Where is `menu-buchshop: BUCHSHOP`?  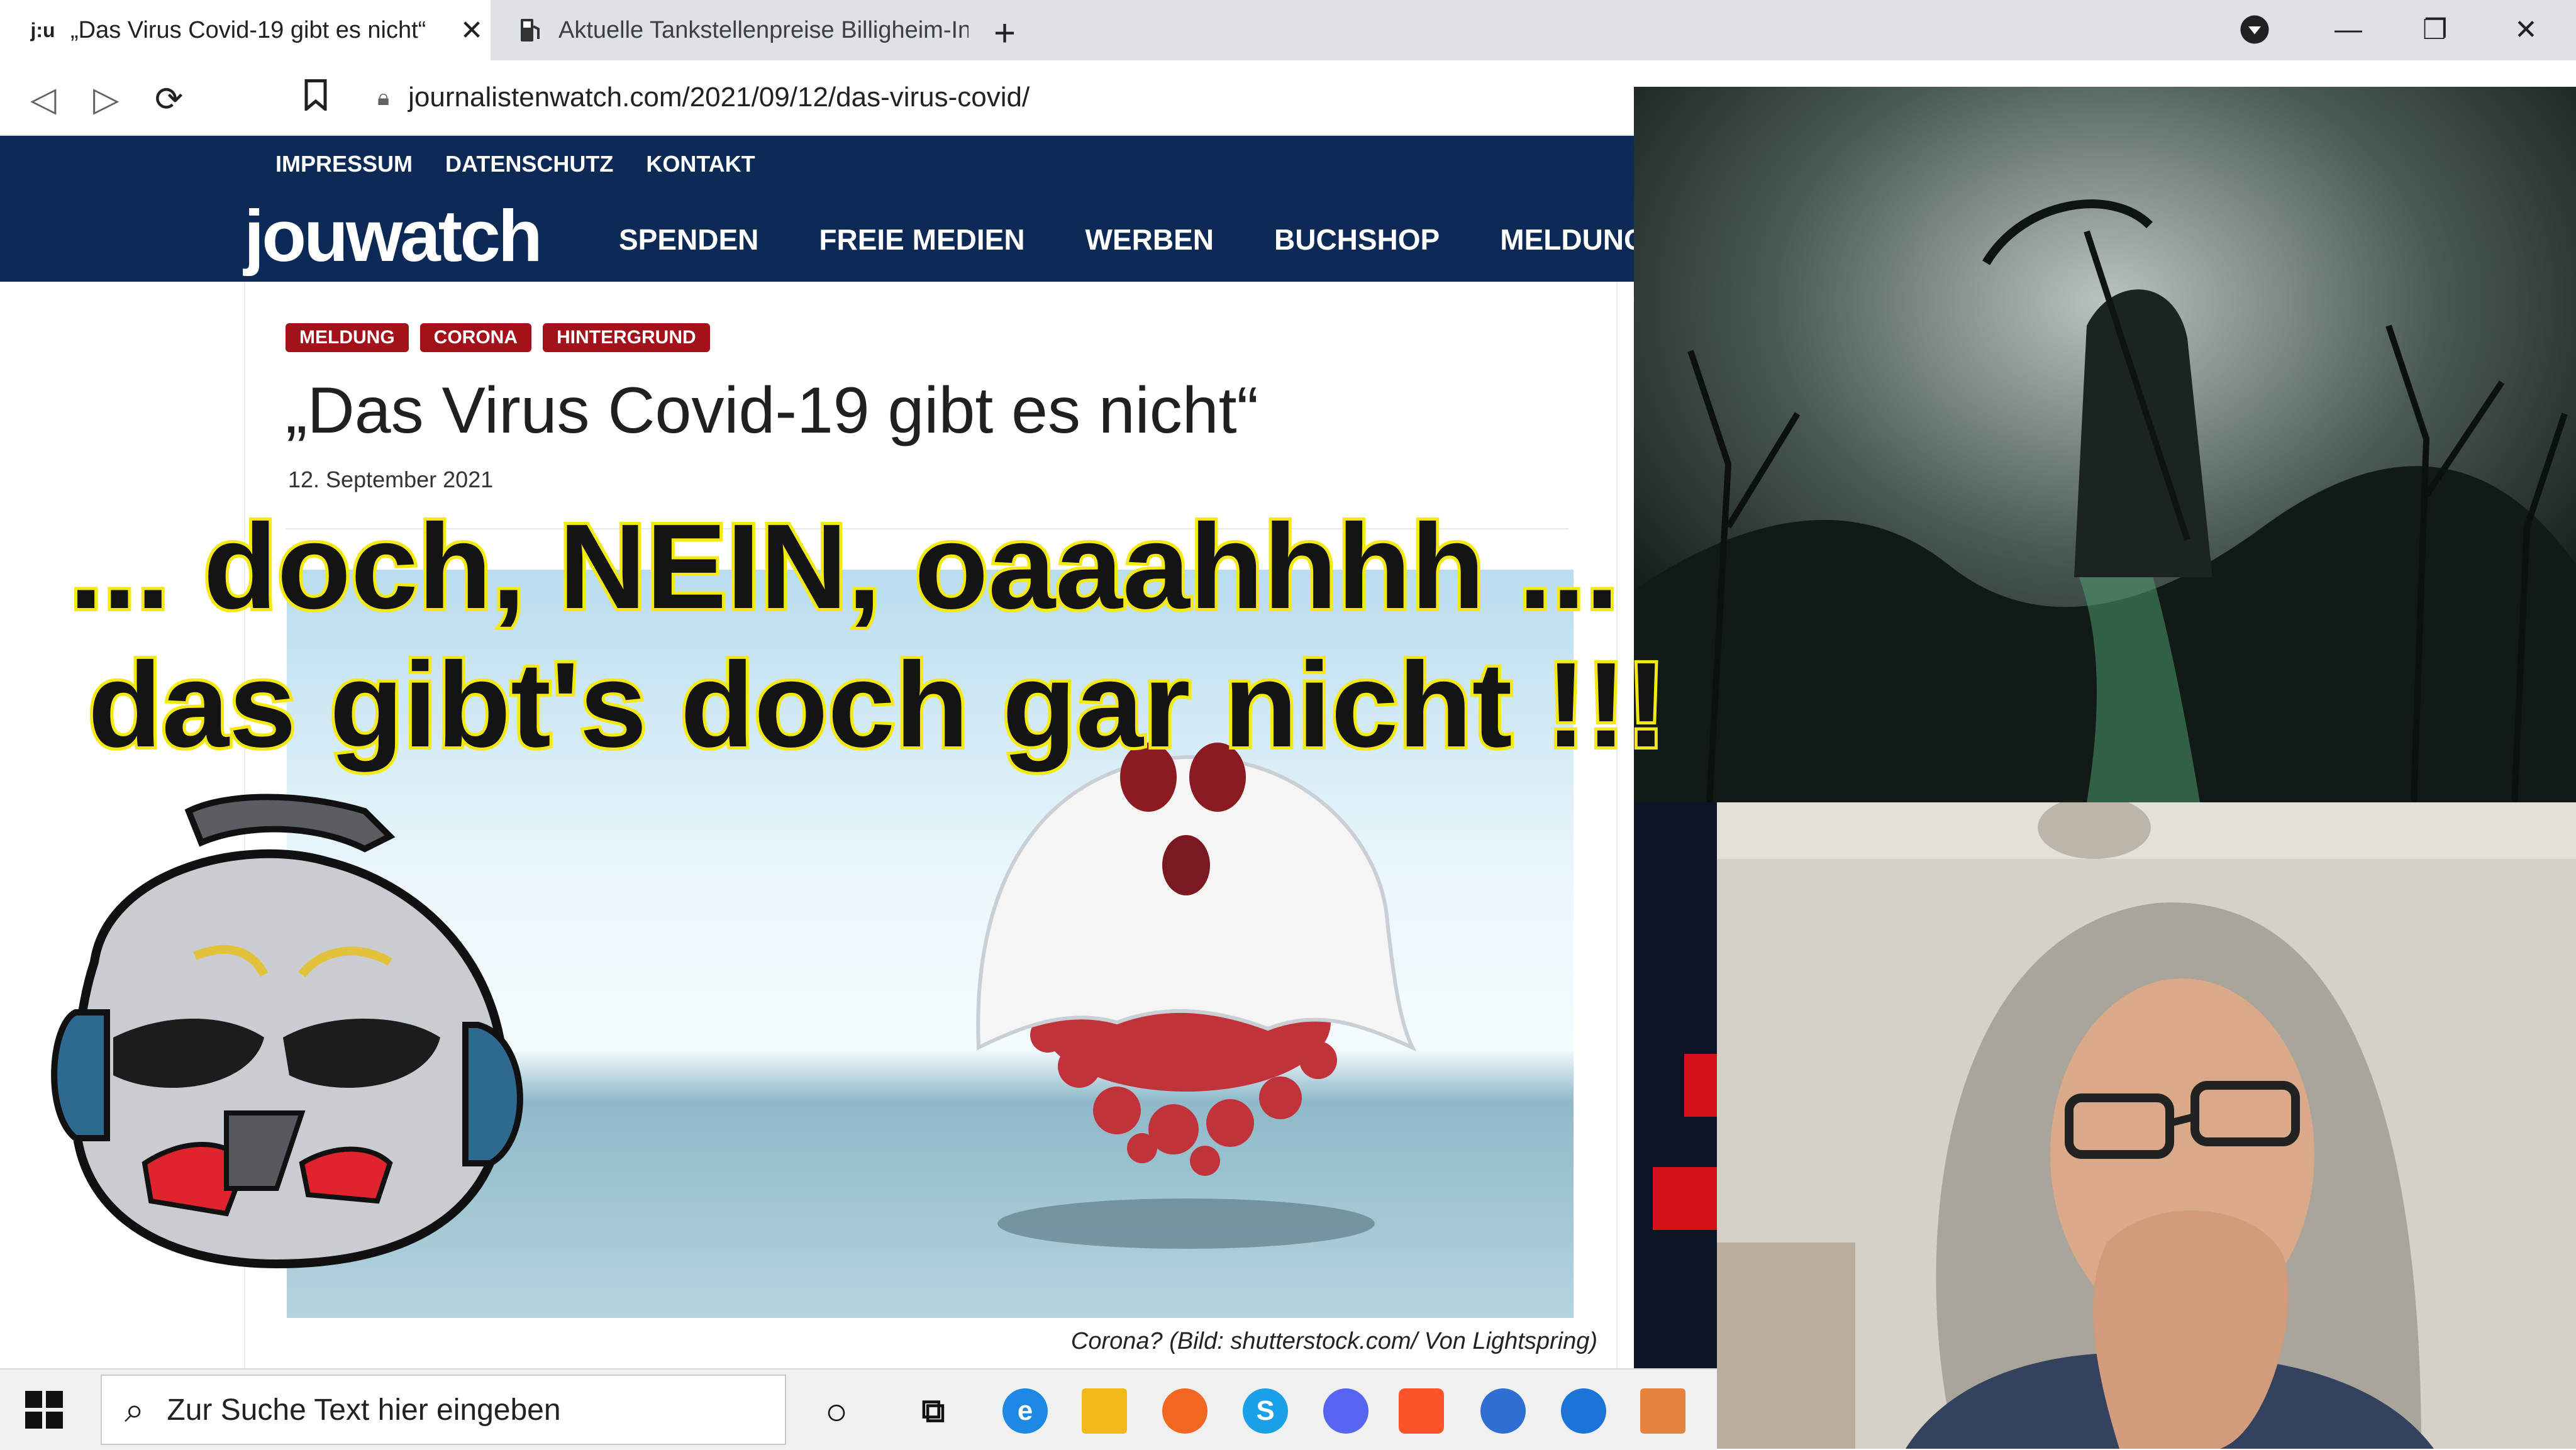 menu-buchshop: BUCHSHOP is located at coordinates (1357, 240).